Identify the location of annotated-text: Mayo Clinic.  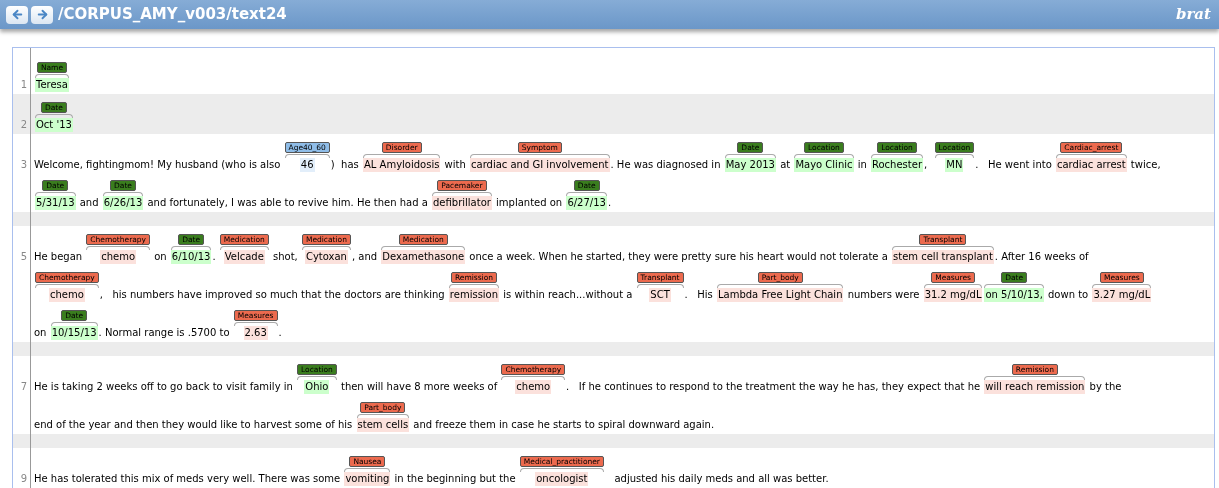
(824, 165).